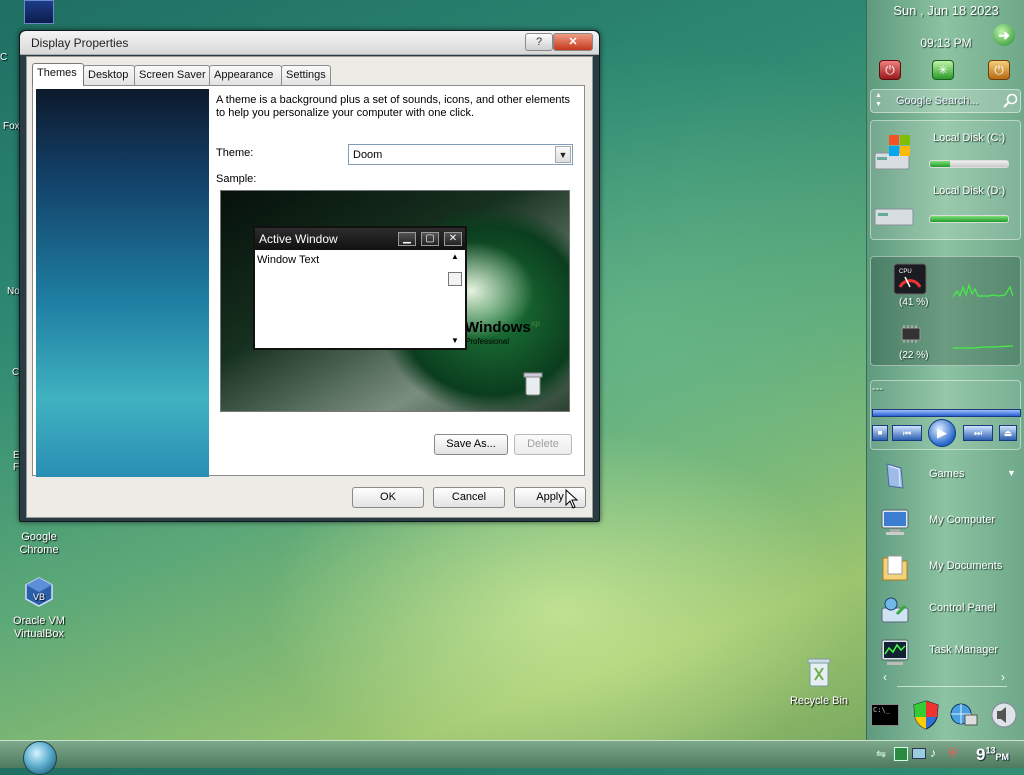  What do you see at coordinates (235, 153) in the screenshot?
I see `theme-label: Theme:` at bounding box center [235, 153].